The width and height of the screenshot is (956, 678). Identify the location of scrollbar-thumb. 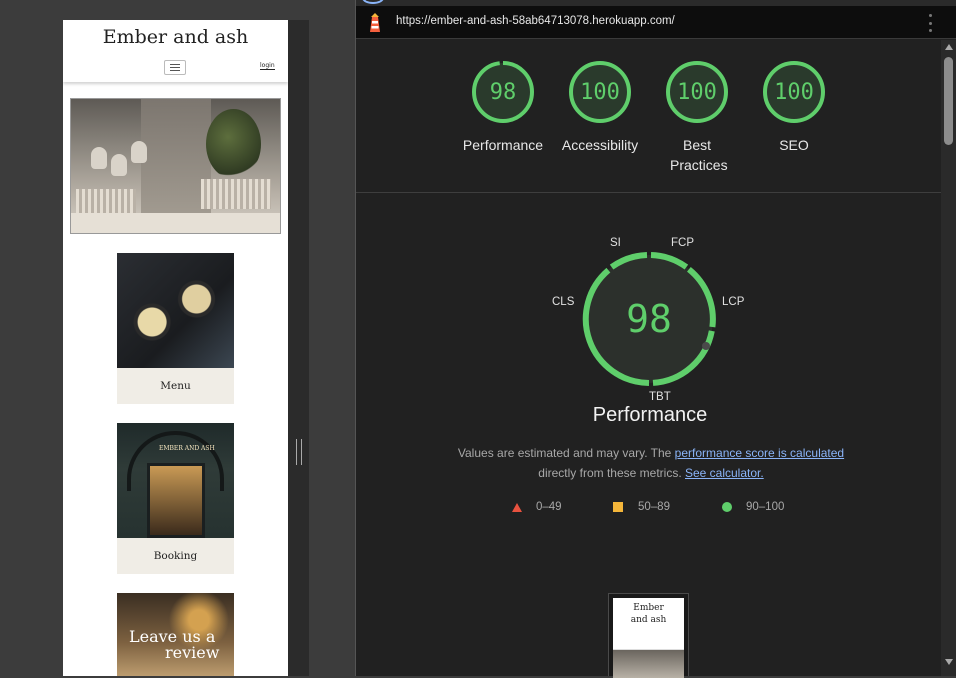
(948, 101).